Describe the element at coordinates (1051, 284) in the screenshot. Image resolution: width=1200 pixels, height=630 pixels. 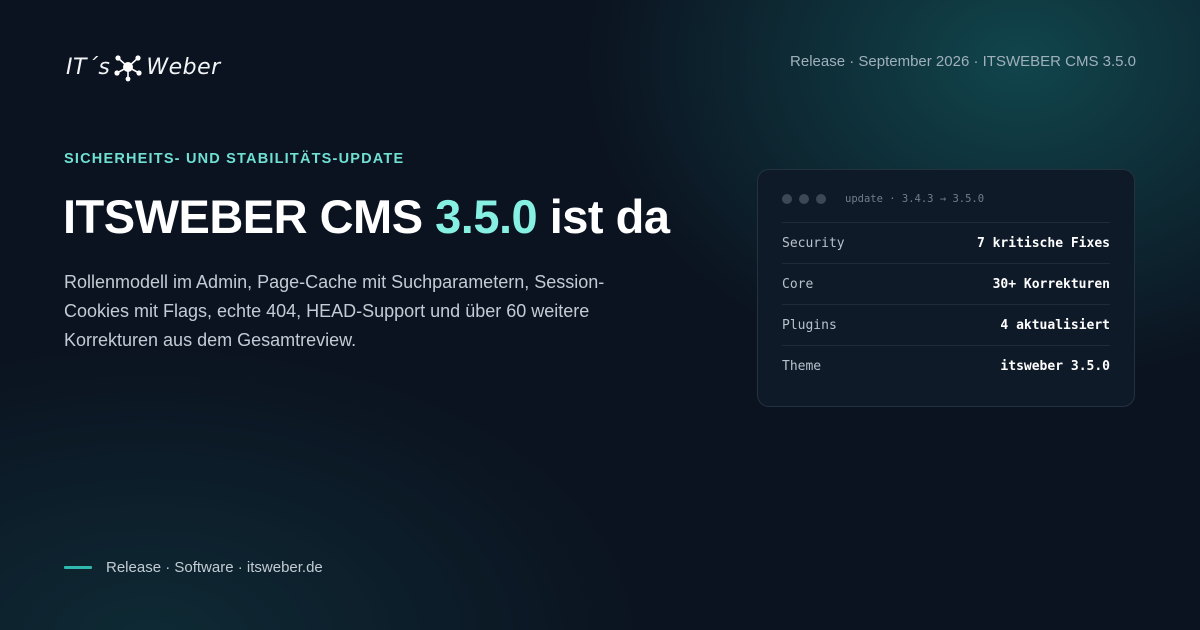
I see `summary-value: 30+ Korrekturen` at that location.